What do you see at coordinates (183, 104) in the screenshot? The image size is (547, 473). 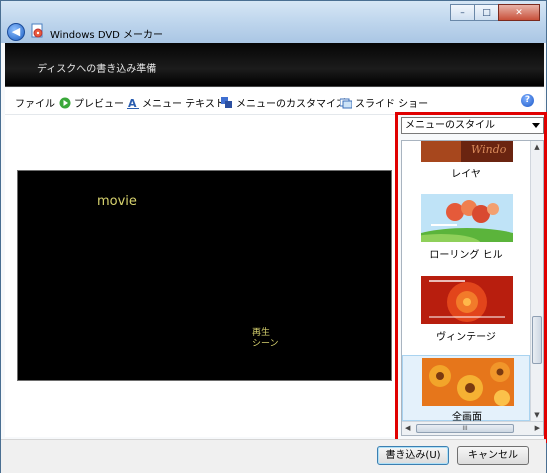 I see `menu-text-label: メニュー テキスト` at bounding box center [183, 104].